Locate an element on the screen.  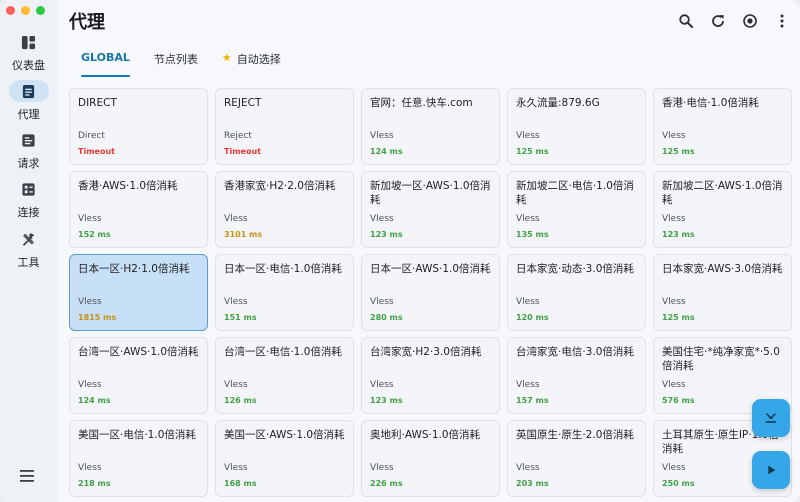
proxy-node-card: 香港·电信·1.0倍消耗 Vless 125 ms is located at coordinates (722, 126).